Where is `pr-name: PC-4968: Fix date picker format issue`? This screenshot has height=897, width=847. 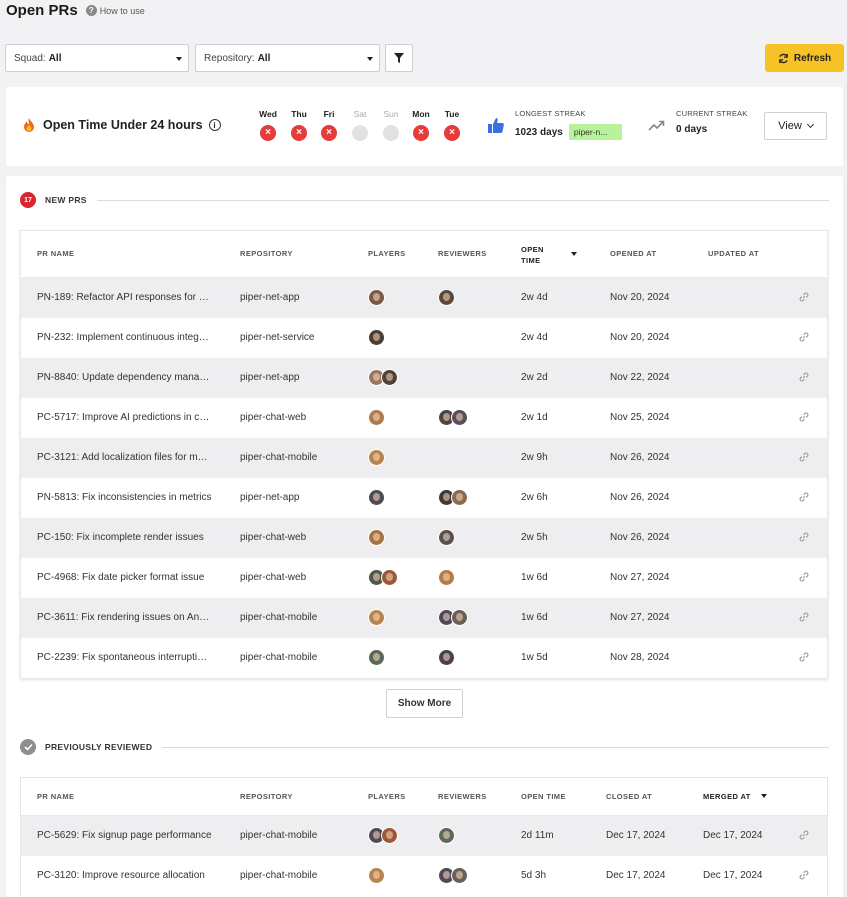
pr-name: PC-4968: Fix date picker format issue is located at coordinates (121, 577).